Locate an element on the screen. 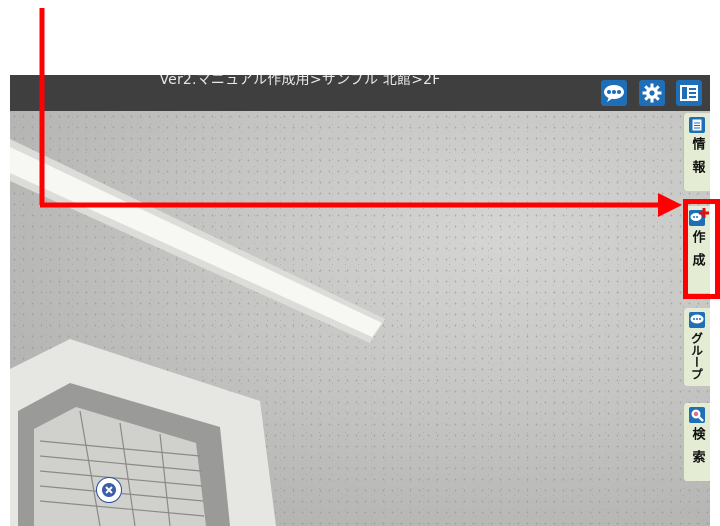 The height and width of the screenshot is (526, 720). plus-icon is located at coordinates (704, 213).